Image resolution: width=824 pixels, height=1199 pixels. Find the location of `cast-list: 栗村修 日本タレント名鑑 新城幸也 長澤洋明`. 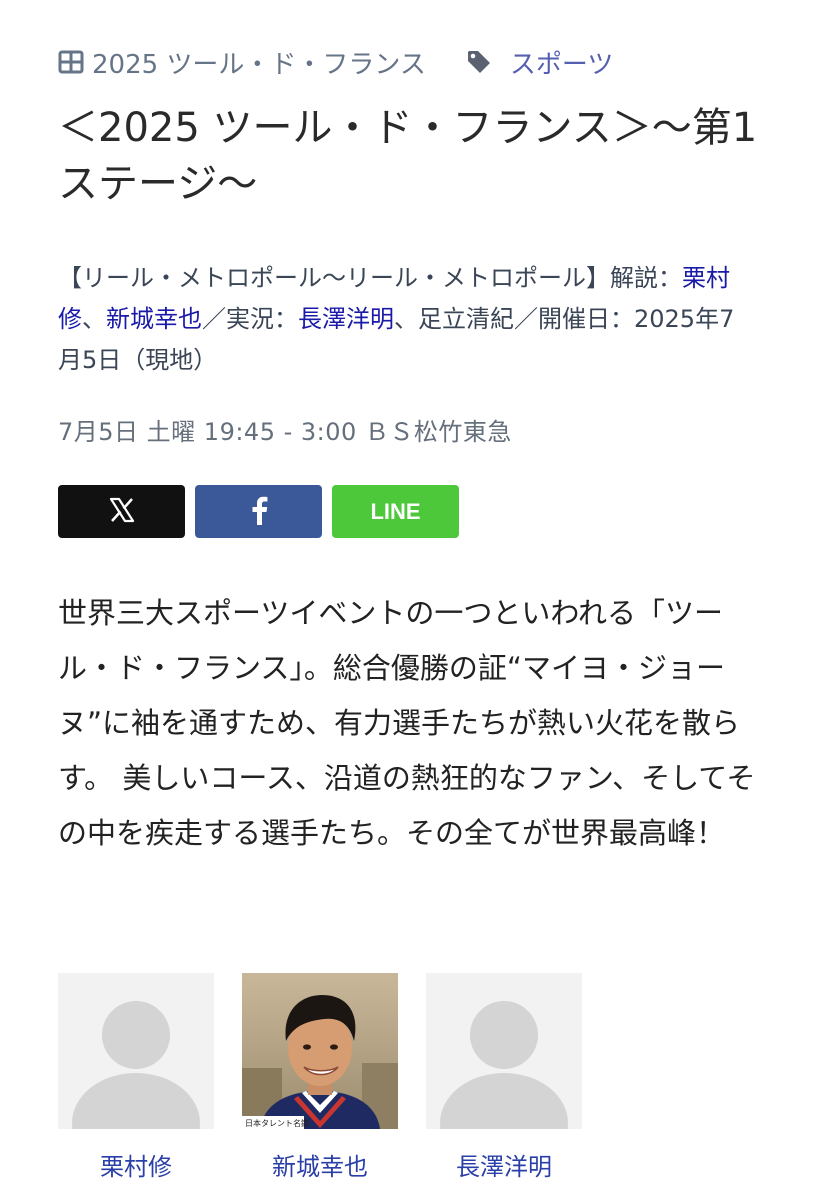

cast-list: 栗村修 日本タレント名鑑 新城幸也 長澤洋明 is located at coordinates (320, 1077).